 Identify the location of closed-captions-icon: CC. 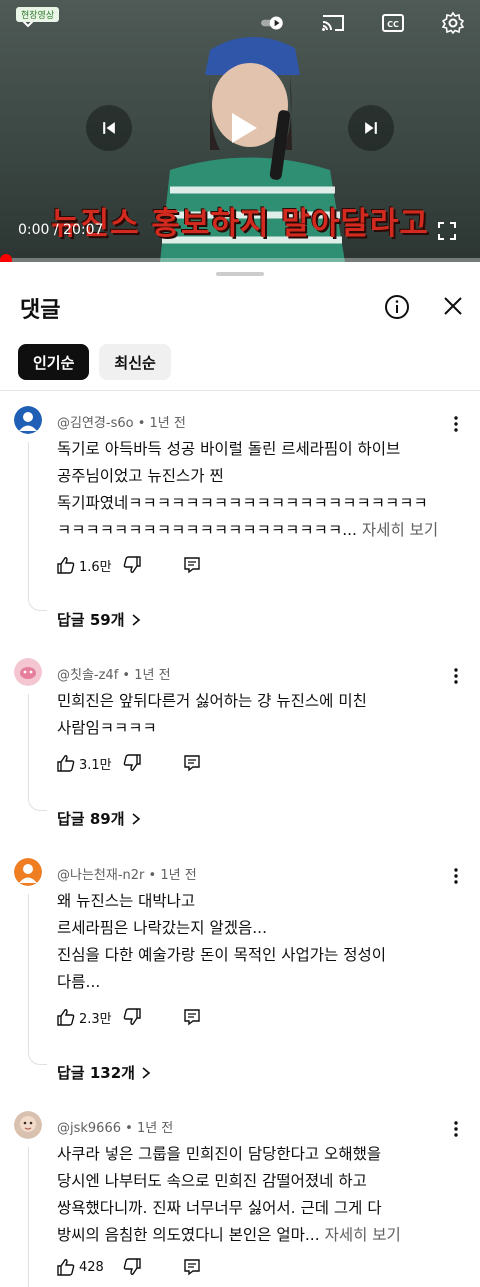
(393, 23).